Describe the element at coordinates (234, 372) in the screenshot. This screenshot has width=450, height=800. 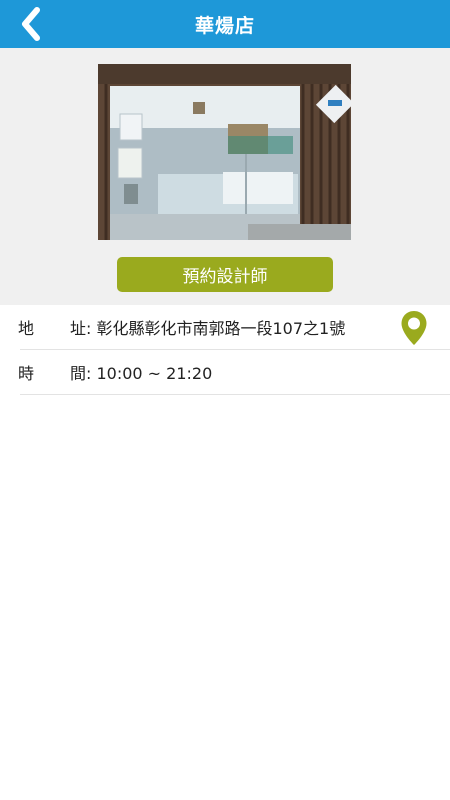
I see `hours-row: 時 間: 10:00 ~ 21:20` at that location.